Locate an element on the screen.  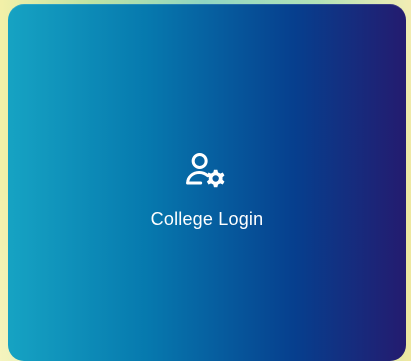
card-title: College Login is located at coordinates (207, 219).